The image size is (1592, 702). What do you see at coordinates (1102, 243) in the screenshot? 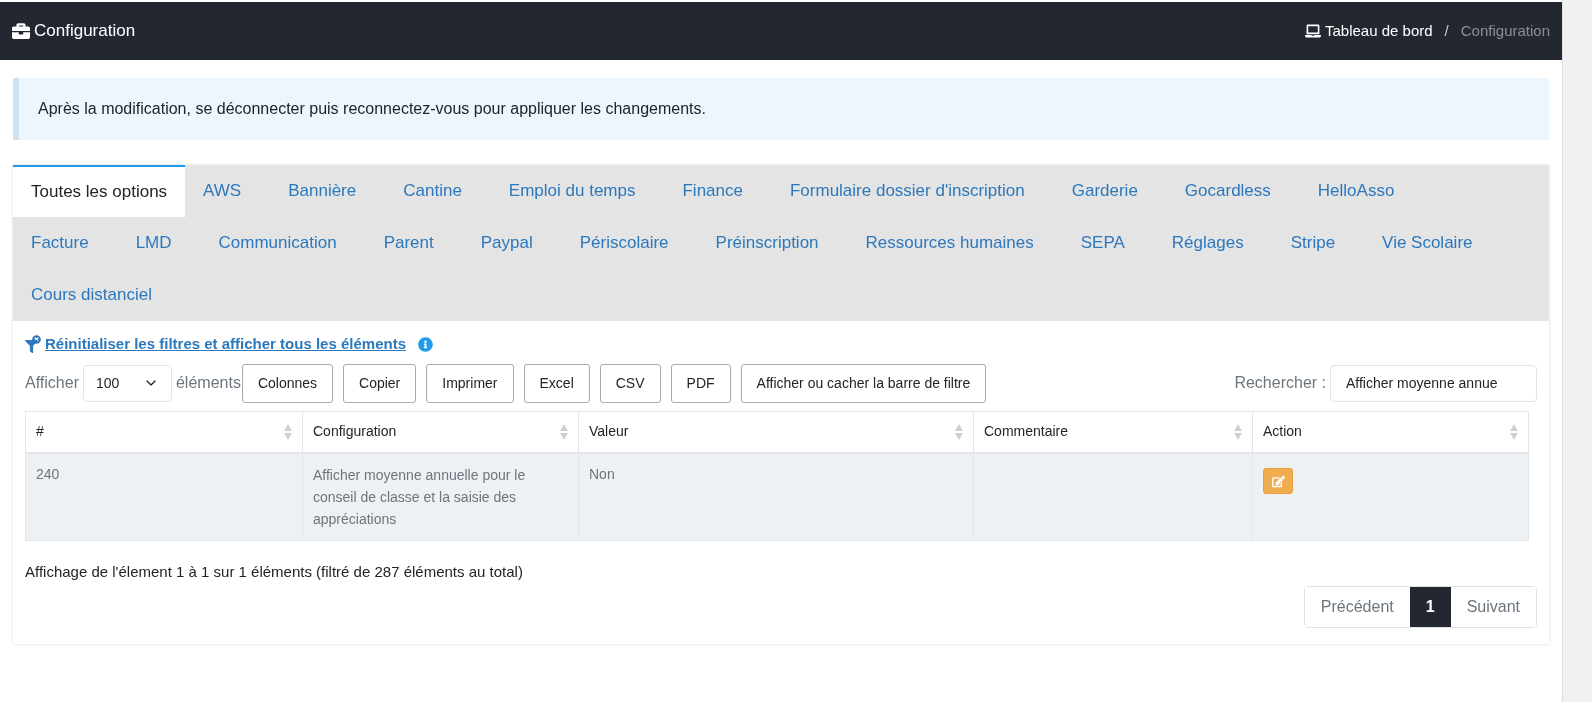
I see `tab: SEPA` at bounding box center [1102, 243].